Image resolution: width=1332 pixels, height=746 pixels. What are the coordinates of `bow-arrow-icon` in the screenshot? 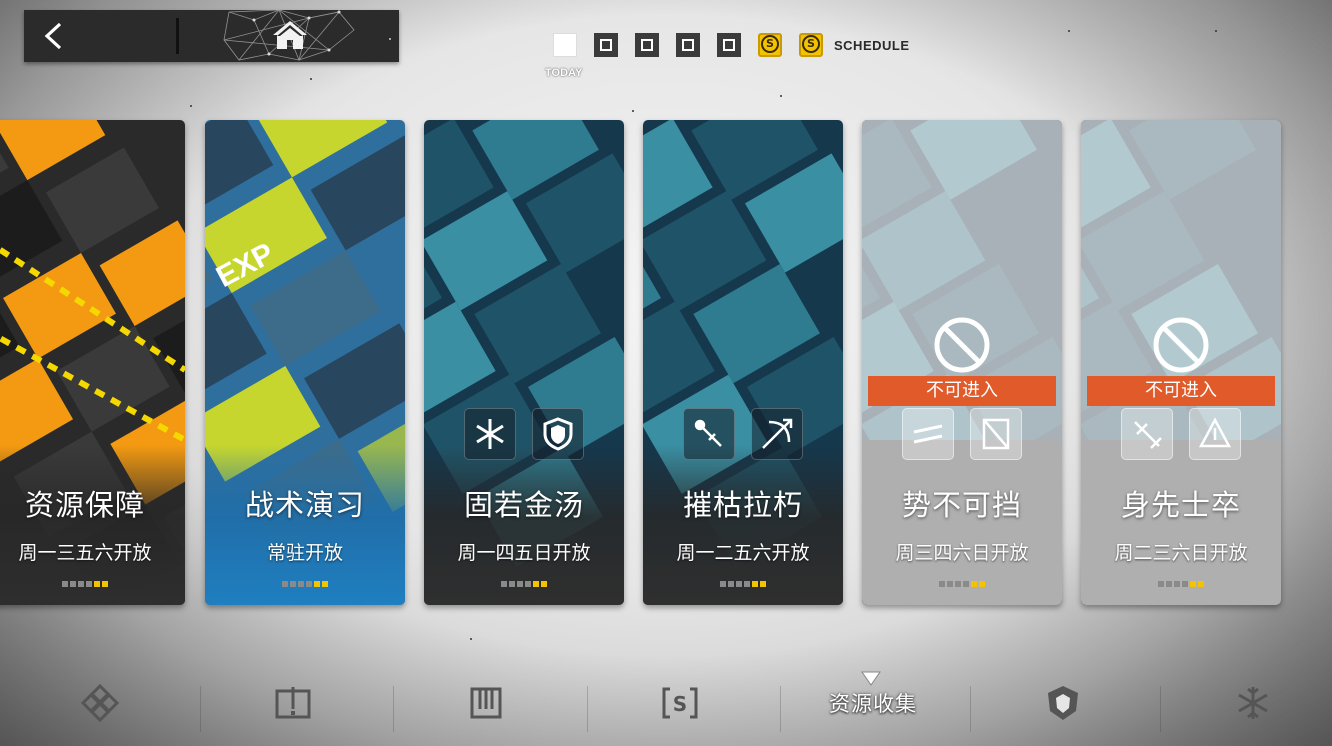 It's located at (777, 433).